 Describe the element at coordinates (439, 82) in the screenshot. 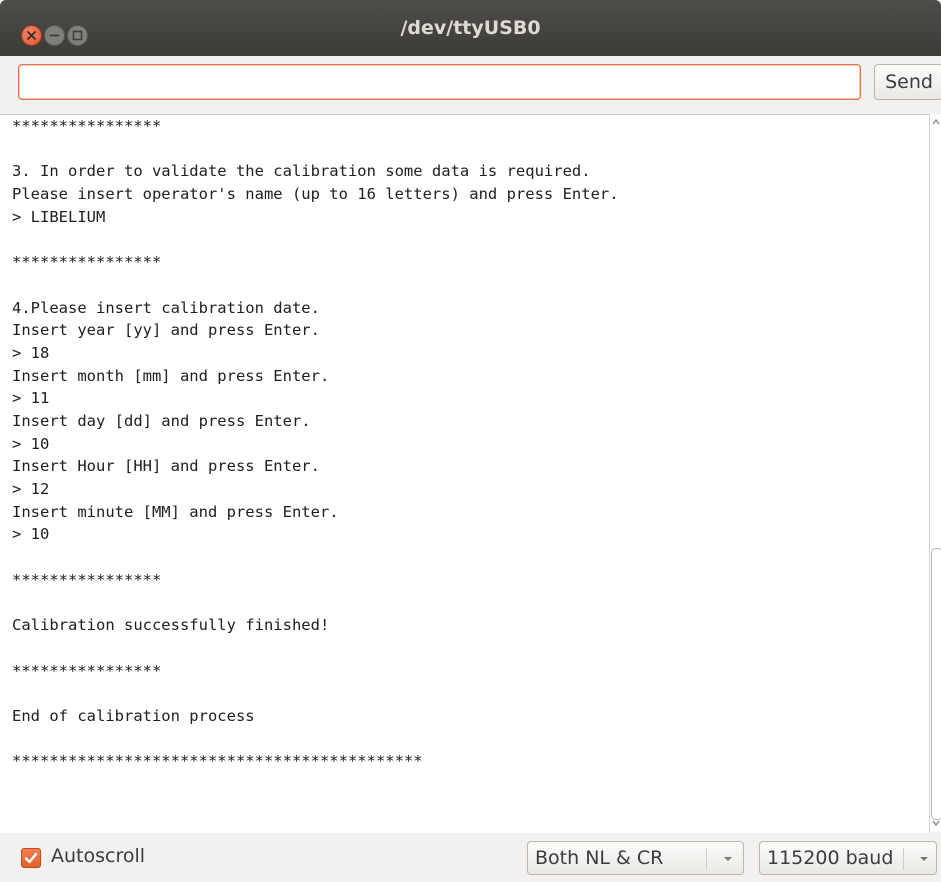

I see `serial-command-input` at that location.